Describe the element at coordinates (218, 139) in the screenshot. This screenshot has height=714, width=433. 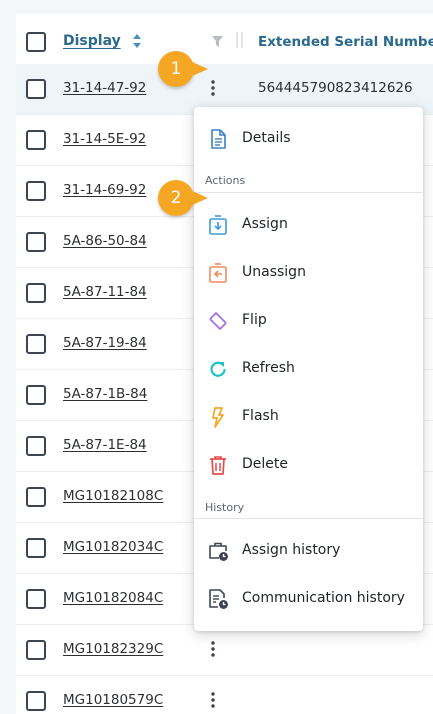
I see `document-icon` at that location.